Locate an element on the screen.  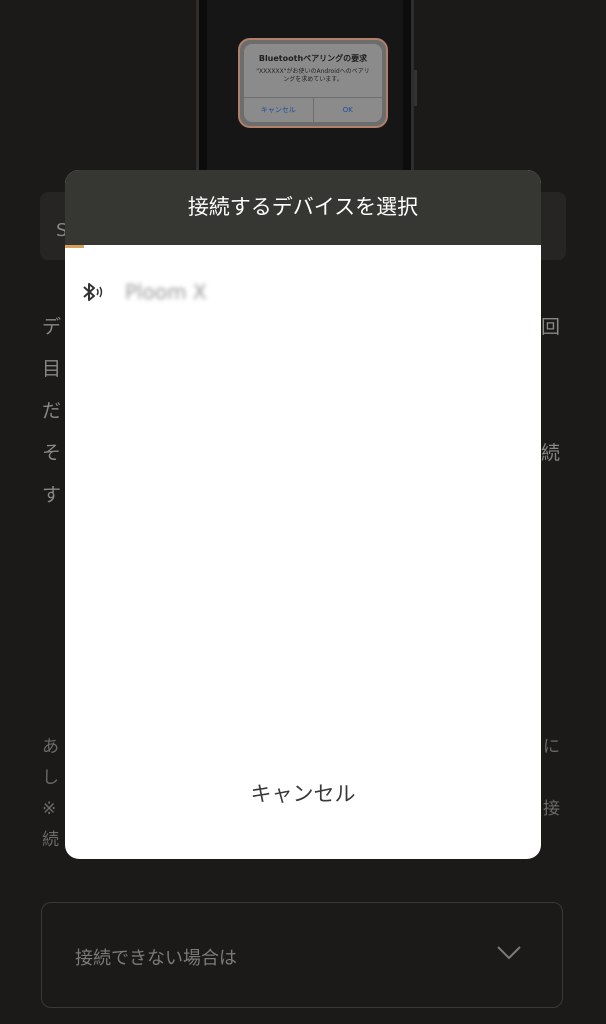
background-note-fragment: し is located at coordinates (50, 778).